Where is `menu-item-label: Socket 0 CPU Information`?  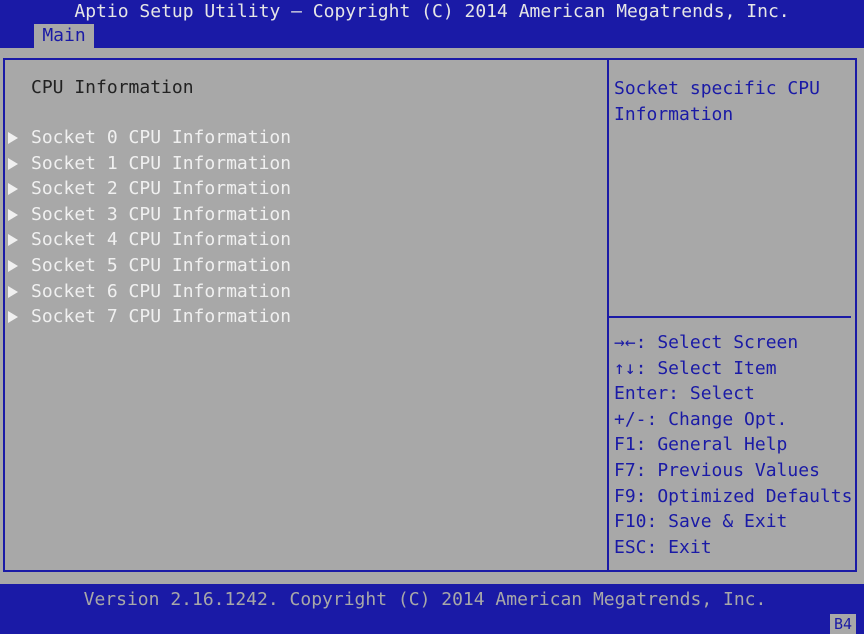
menu-item-label: Socket 0 CPU Information is located at coordinates (161, 137).